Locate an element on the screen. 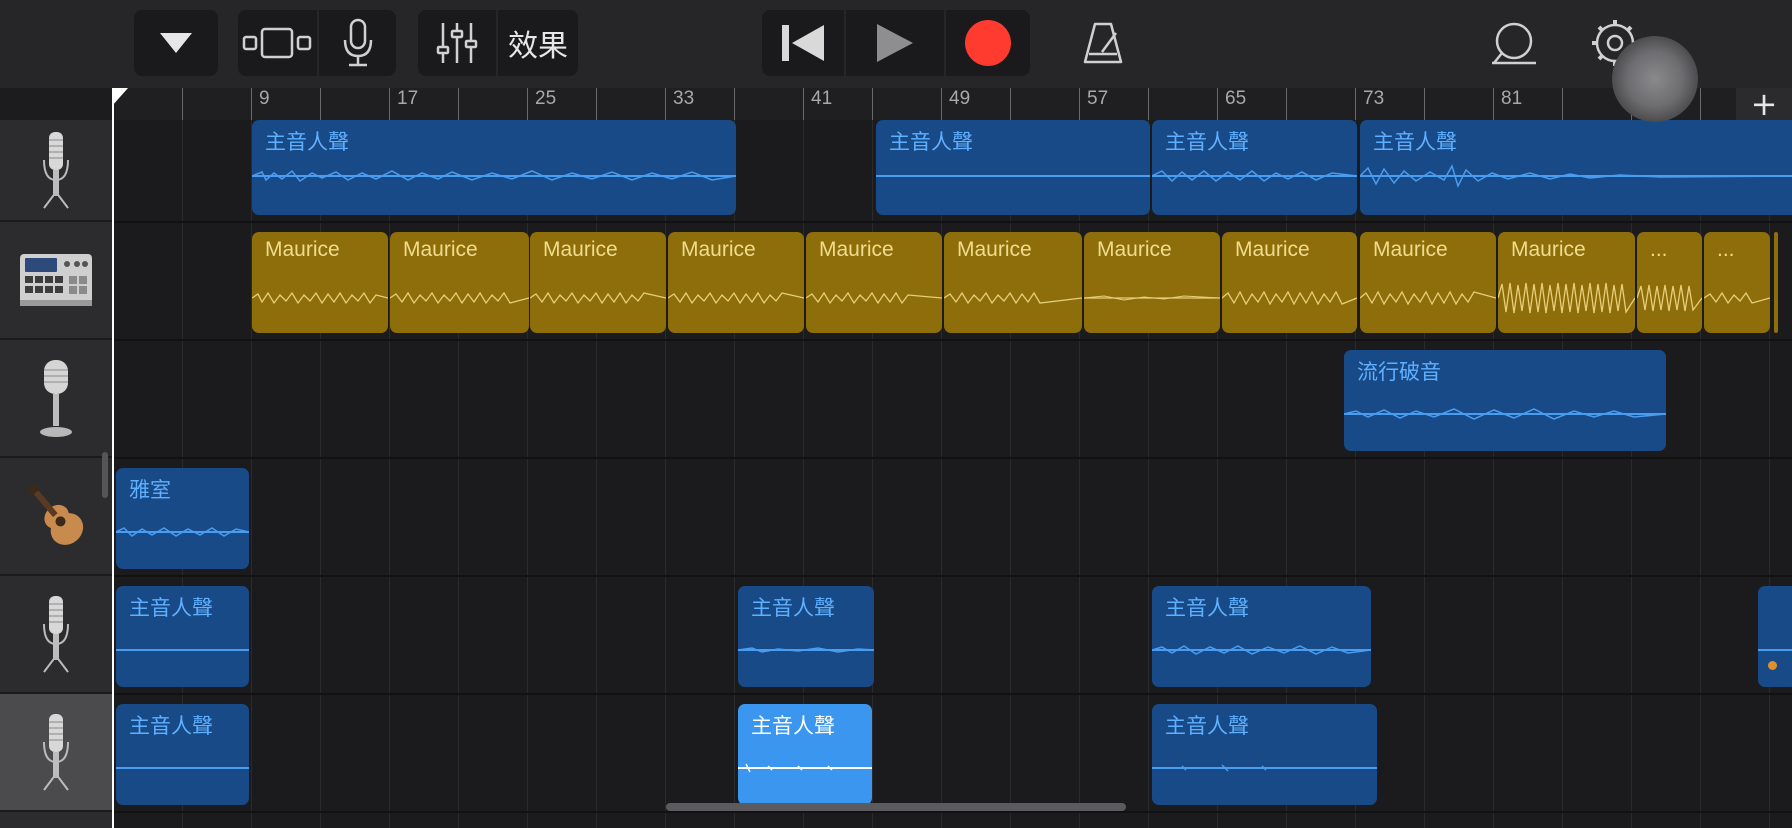 This screenshot has height=828, width=1792. record-icon is located at coordinates (988, 43).